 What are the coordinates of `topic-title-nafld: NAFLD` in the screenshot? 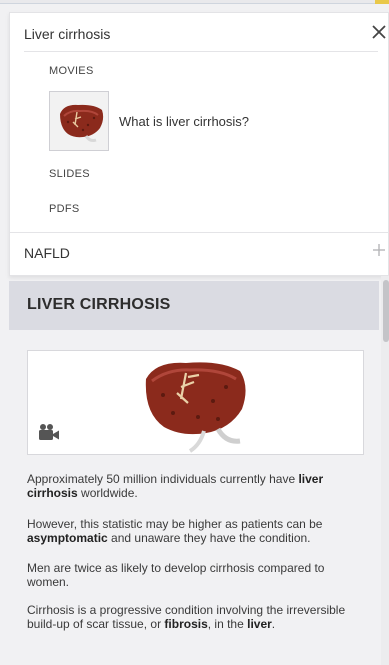 It's located at (47, 253).